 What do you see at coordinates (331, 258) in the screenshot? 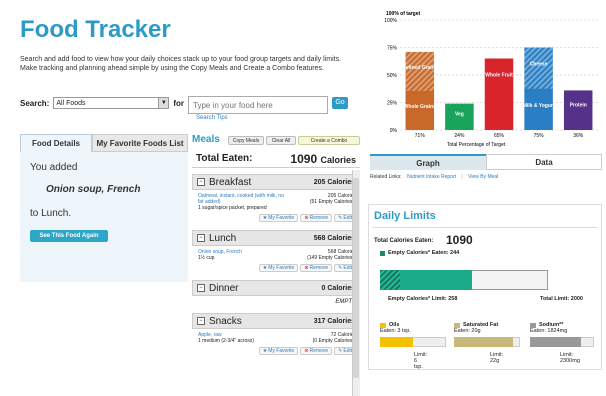
I see `meal-item-empty-calories: (149 Empty Calories*)` at bounding box center [331, 258].